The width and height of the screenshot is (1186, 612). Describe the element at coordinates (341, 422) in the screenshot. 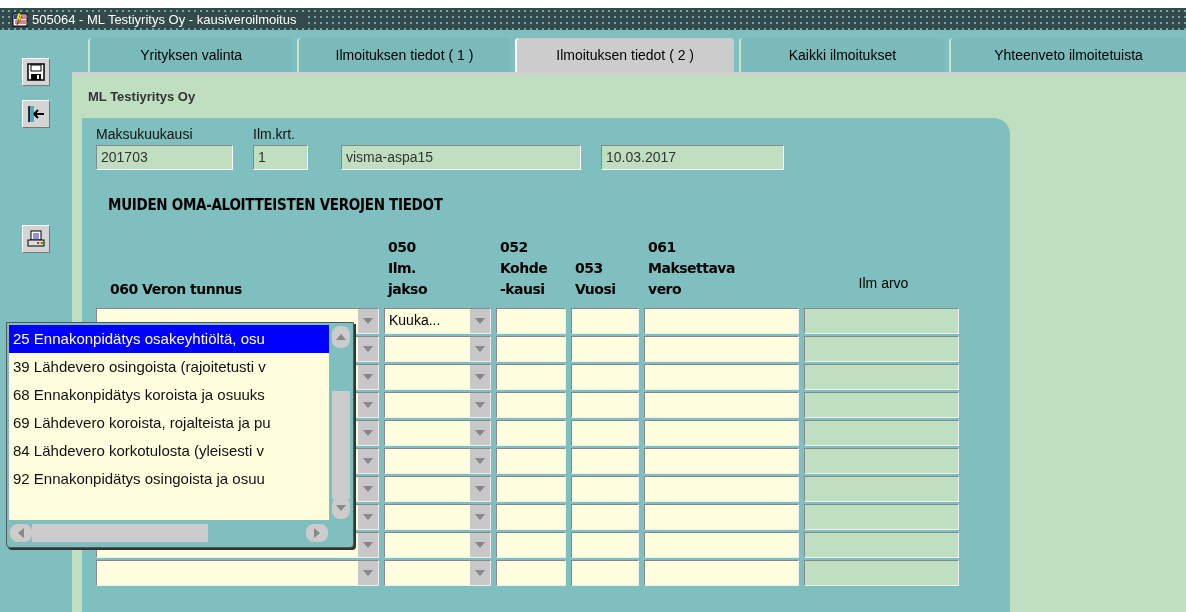

I see `vertical-scrollbar` at that location.